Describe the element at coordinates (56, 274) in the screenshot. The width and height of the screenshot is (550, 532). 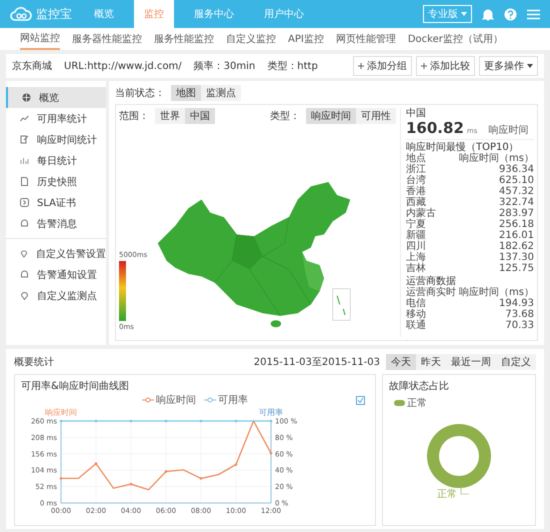
I see `sidebar-item: 告警通知设置` at that location.